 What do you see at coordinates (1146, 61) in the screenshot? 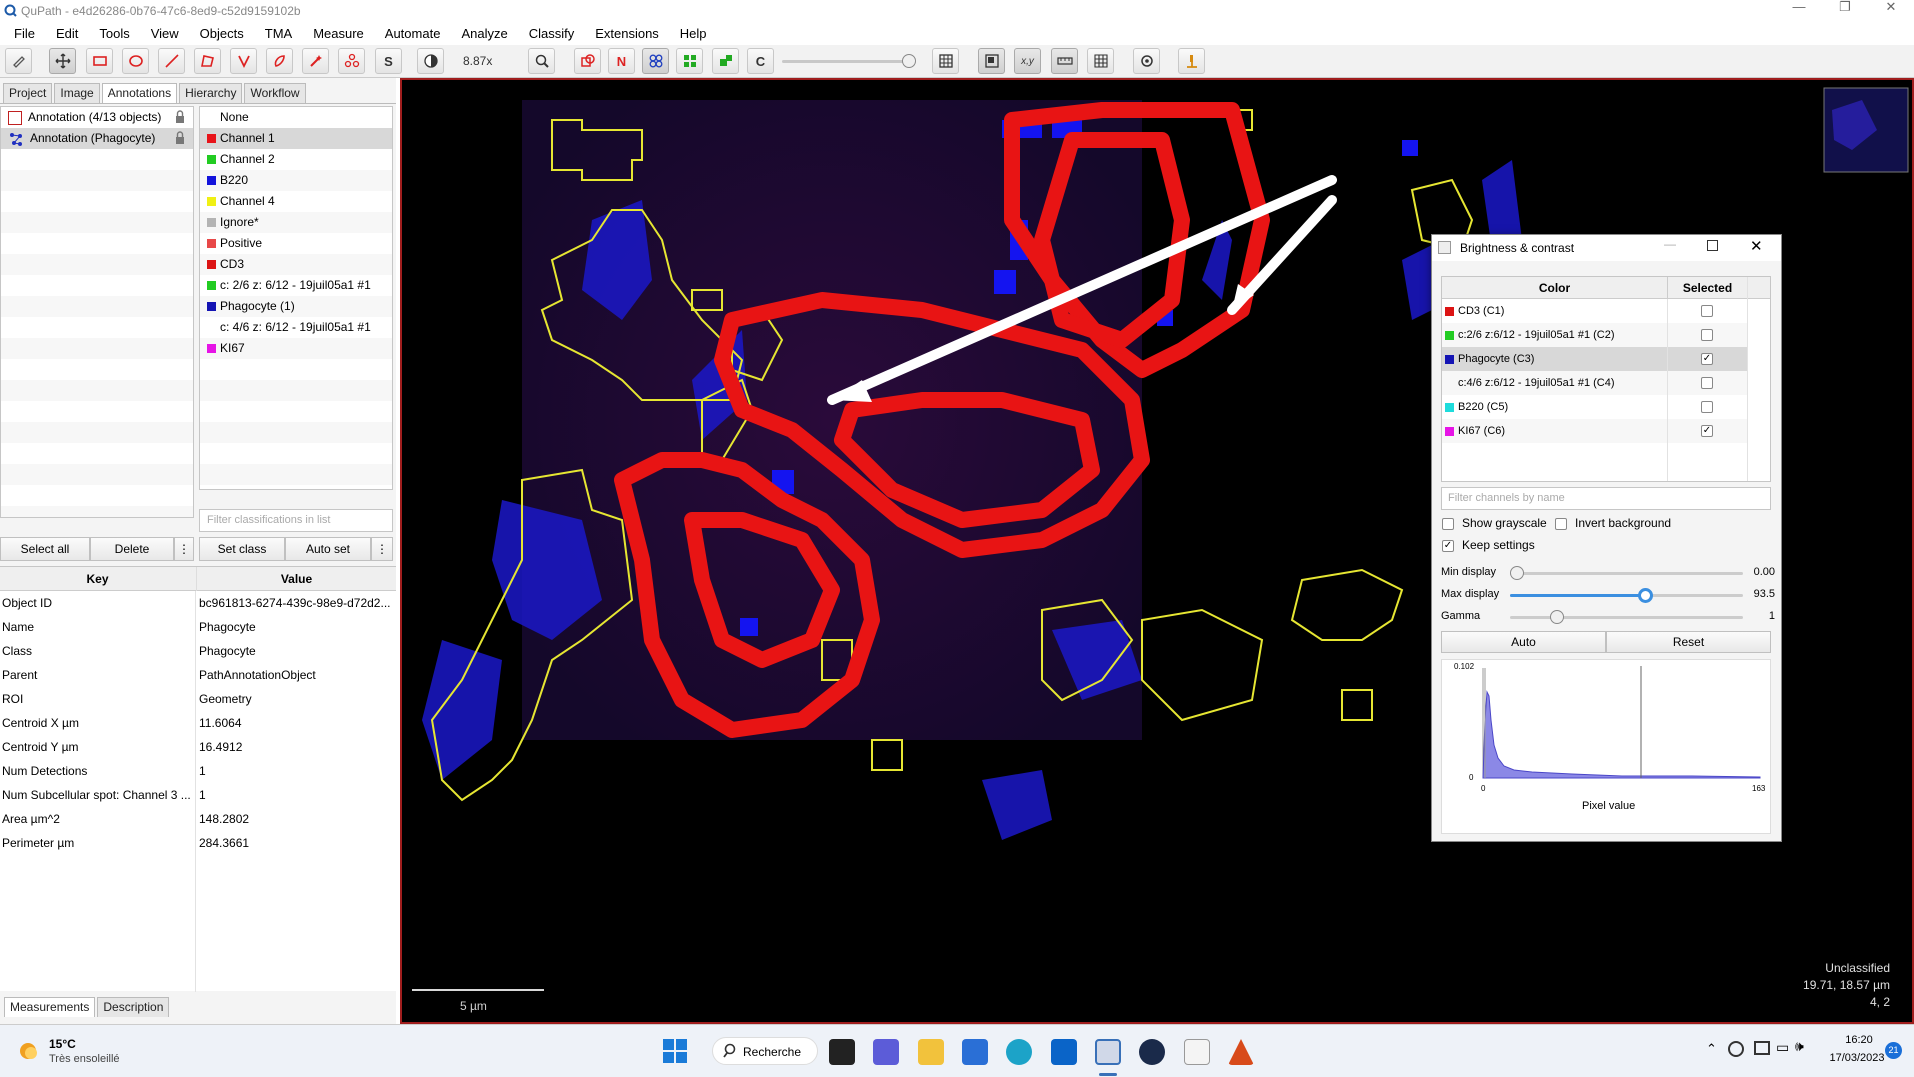
I see `preferences-gear-icon` at bounding box center [1146, 61].